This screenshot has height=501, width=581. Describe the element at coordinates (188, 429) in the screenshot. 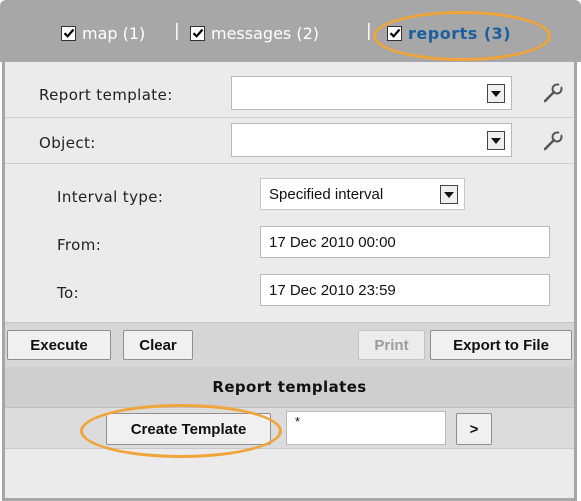

I see `create-template-button: Create Template` at that location.